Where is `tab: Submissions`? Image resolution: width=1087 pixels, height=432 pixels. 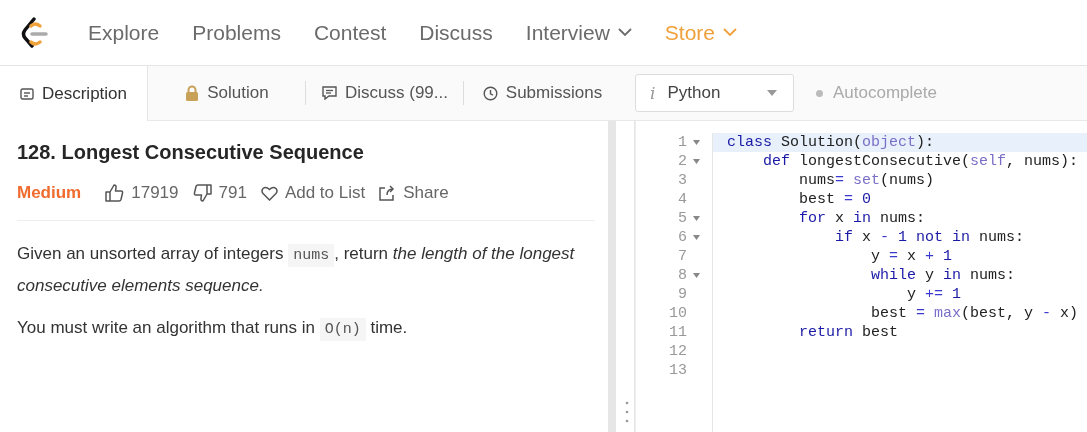
tab: Submissions is located at coordinates (542, 93).